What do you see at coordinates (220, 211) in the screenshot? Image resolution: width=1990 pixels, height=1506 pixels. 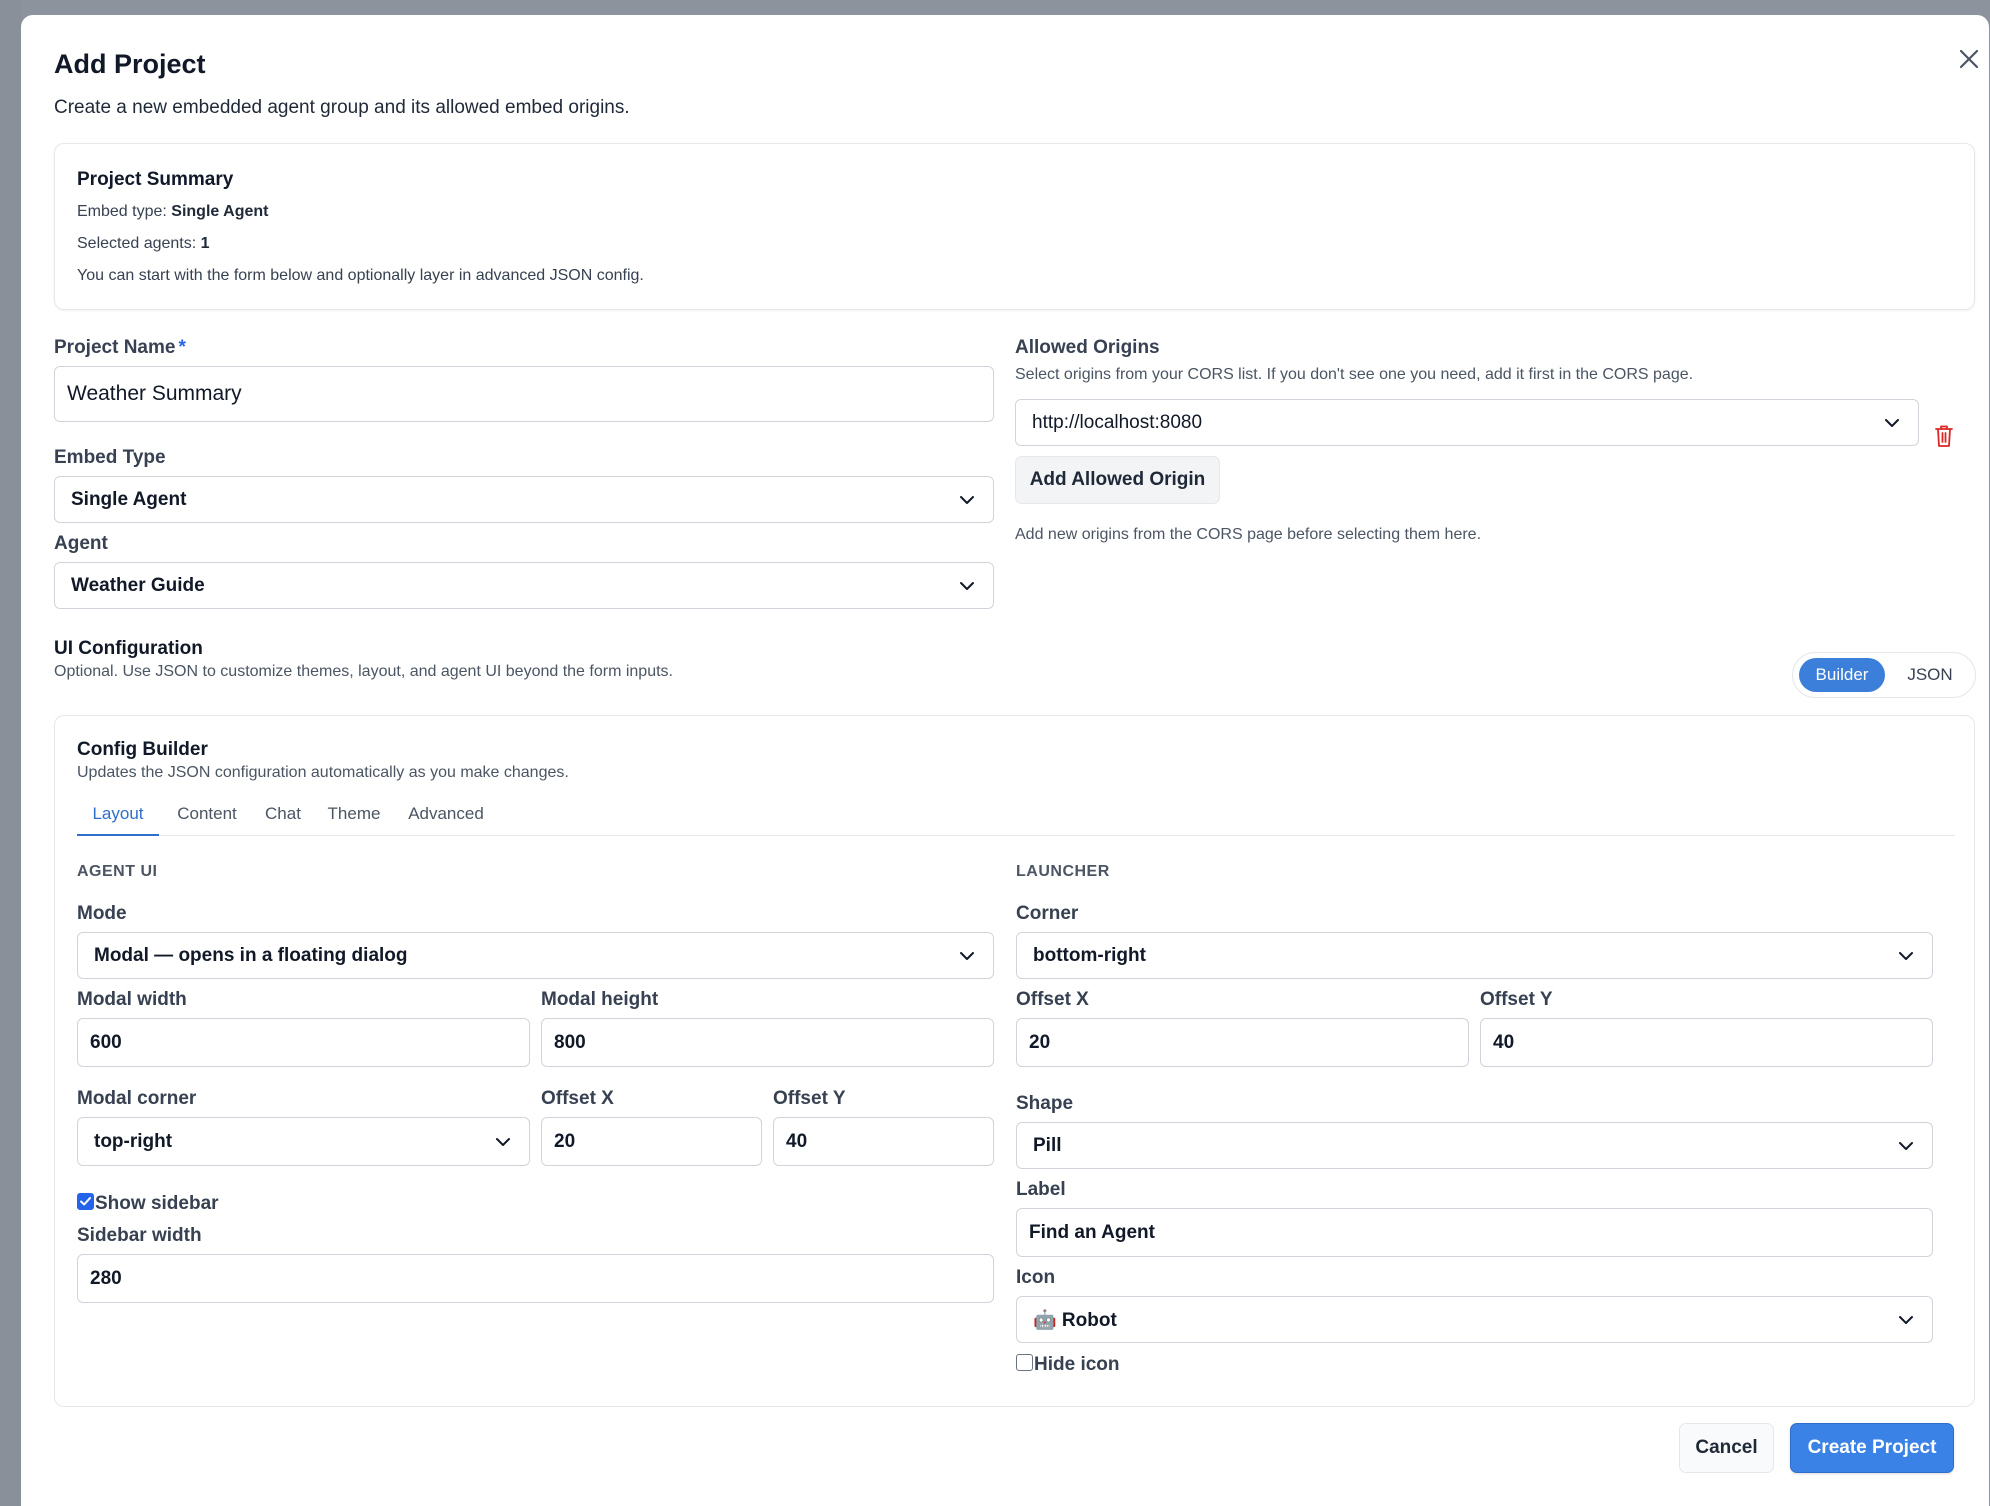 I see `summary-embed-type-value: Single Agent` at bounding box center [220, 211].